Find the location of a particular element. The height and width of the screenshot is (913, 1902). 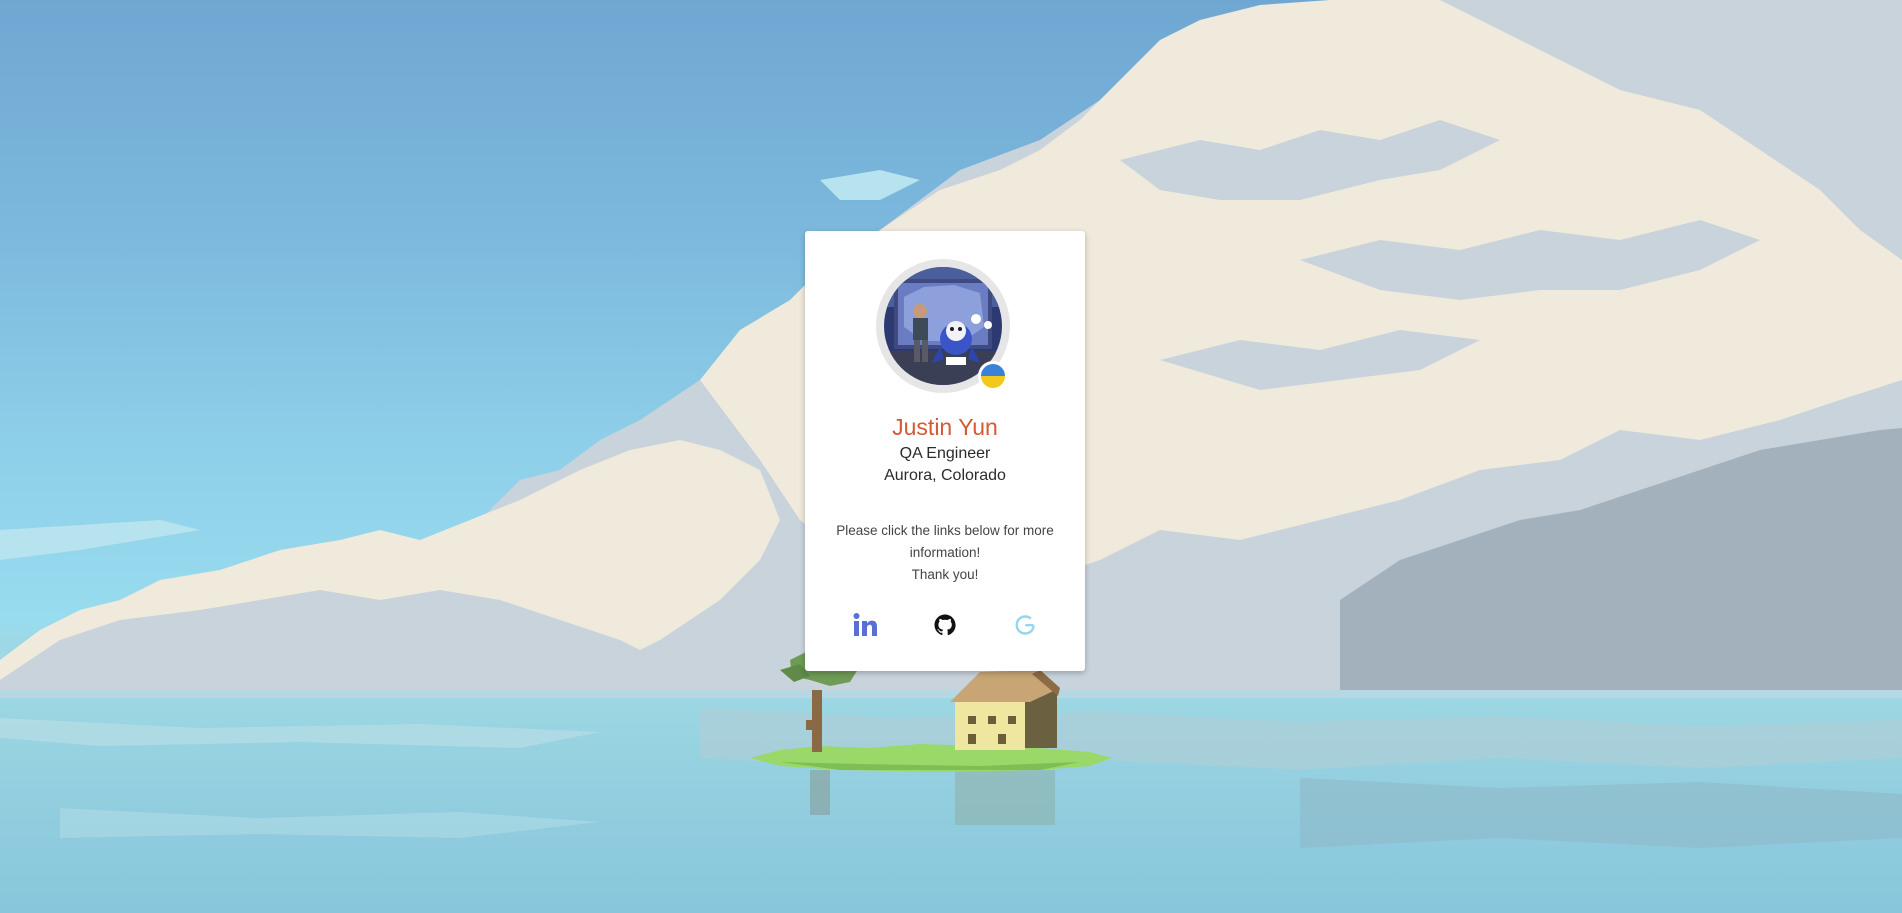

google-link is located at coordinates (1025, 625).